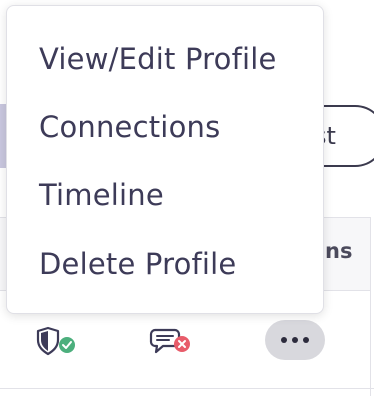 The image size is (374, 396). What do you see at coordinates (339, 251) in the screenshot?
I see `table-header-label: ns` at bounding box center [339, 251].